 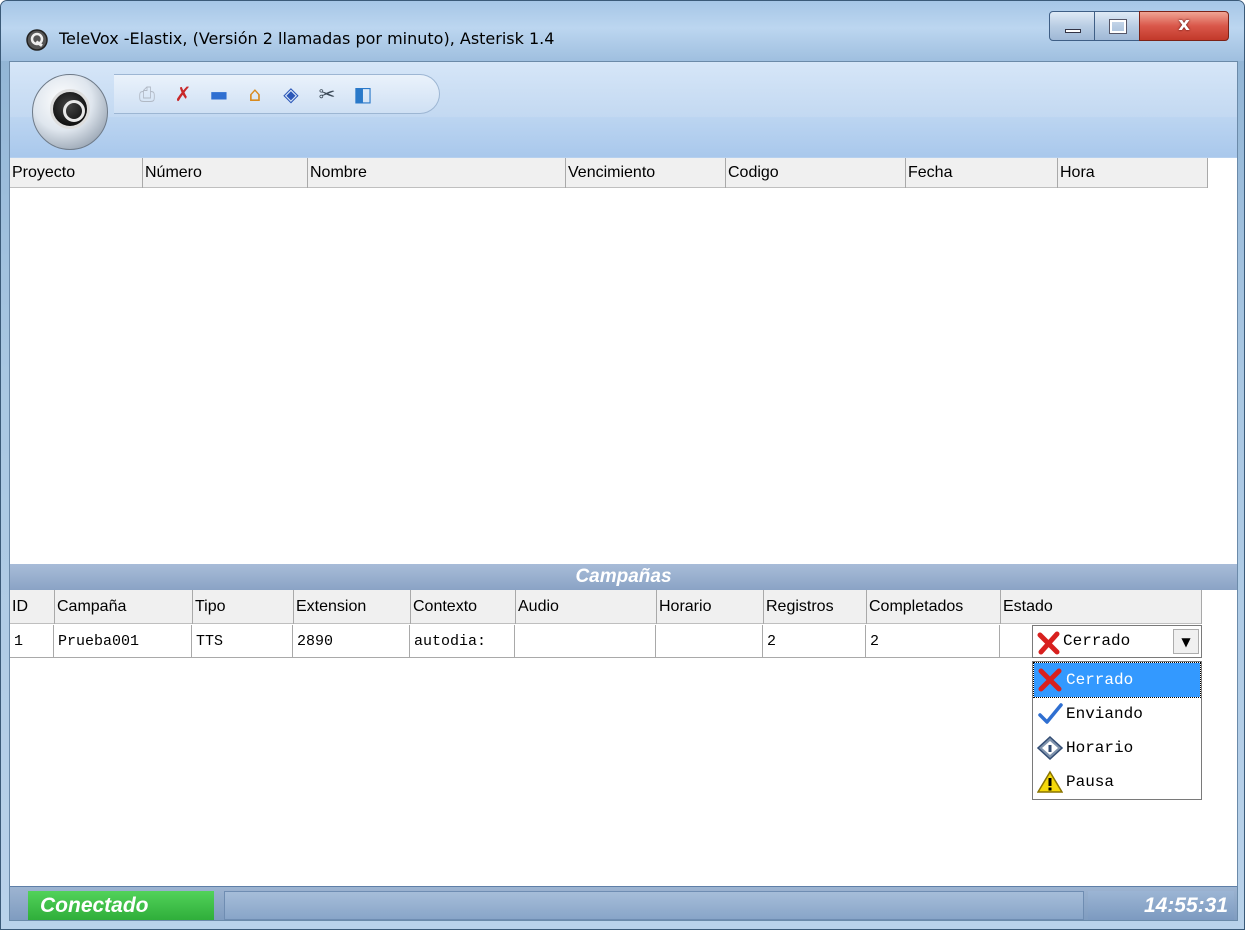 I want to click on cell-extension: 2890, so click(x=351, y=641).